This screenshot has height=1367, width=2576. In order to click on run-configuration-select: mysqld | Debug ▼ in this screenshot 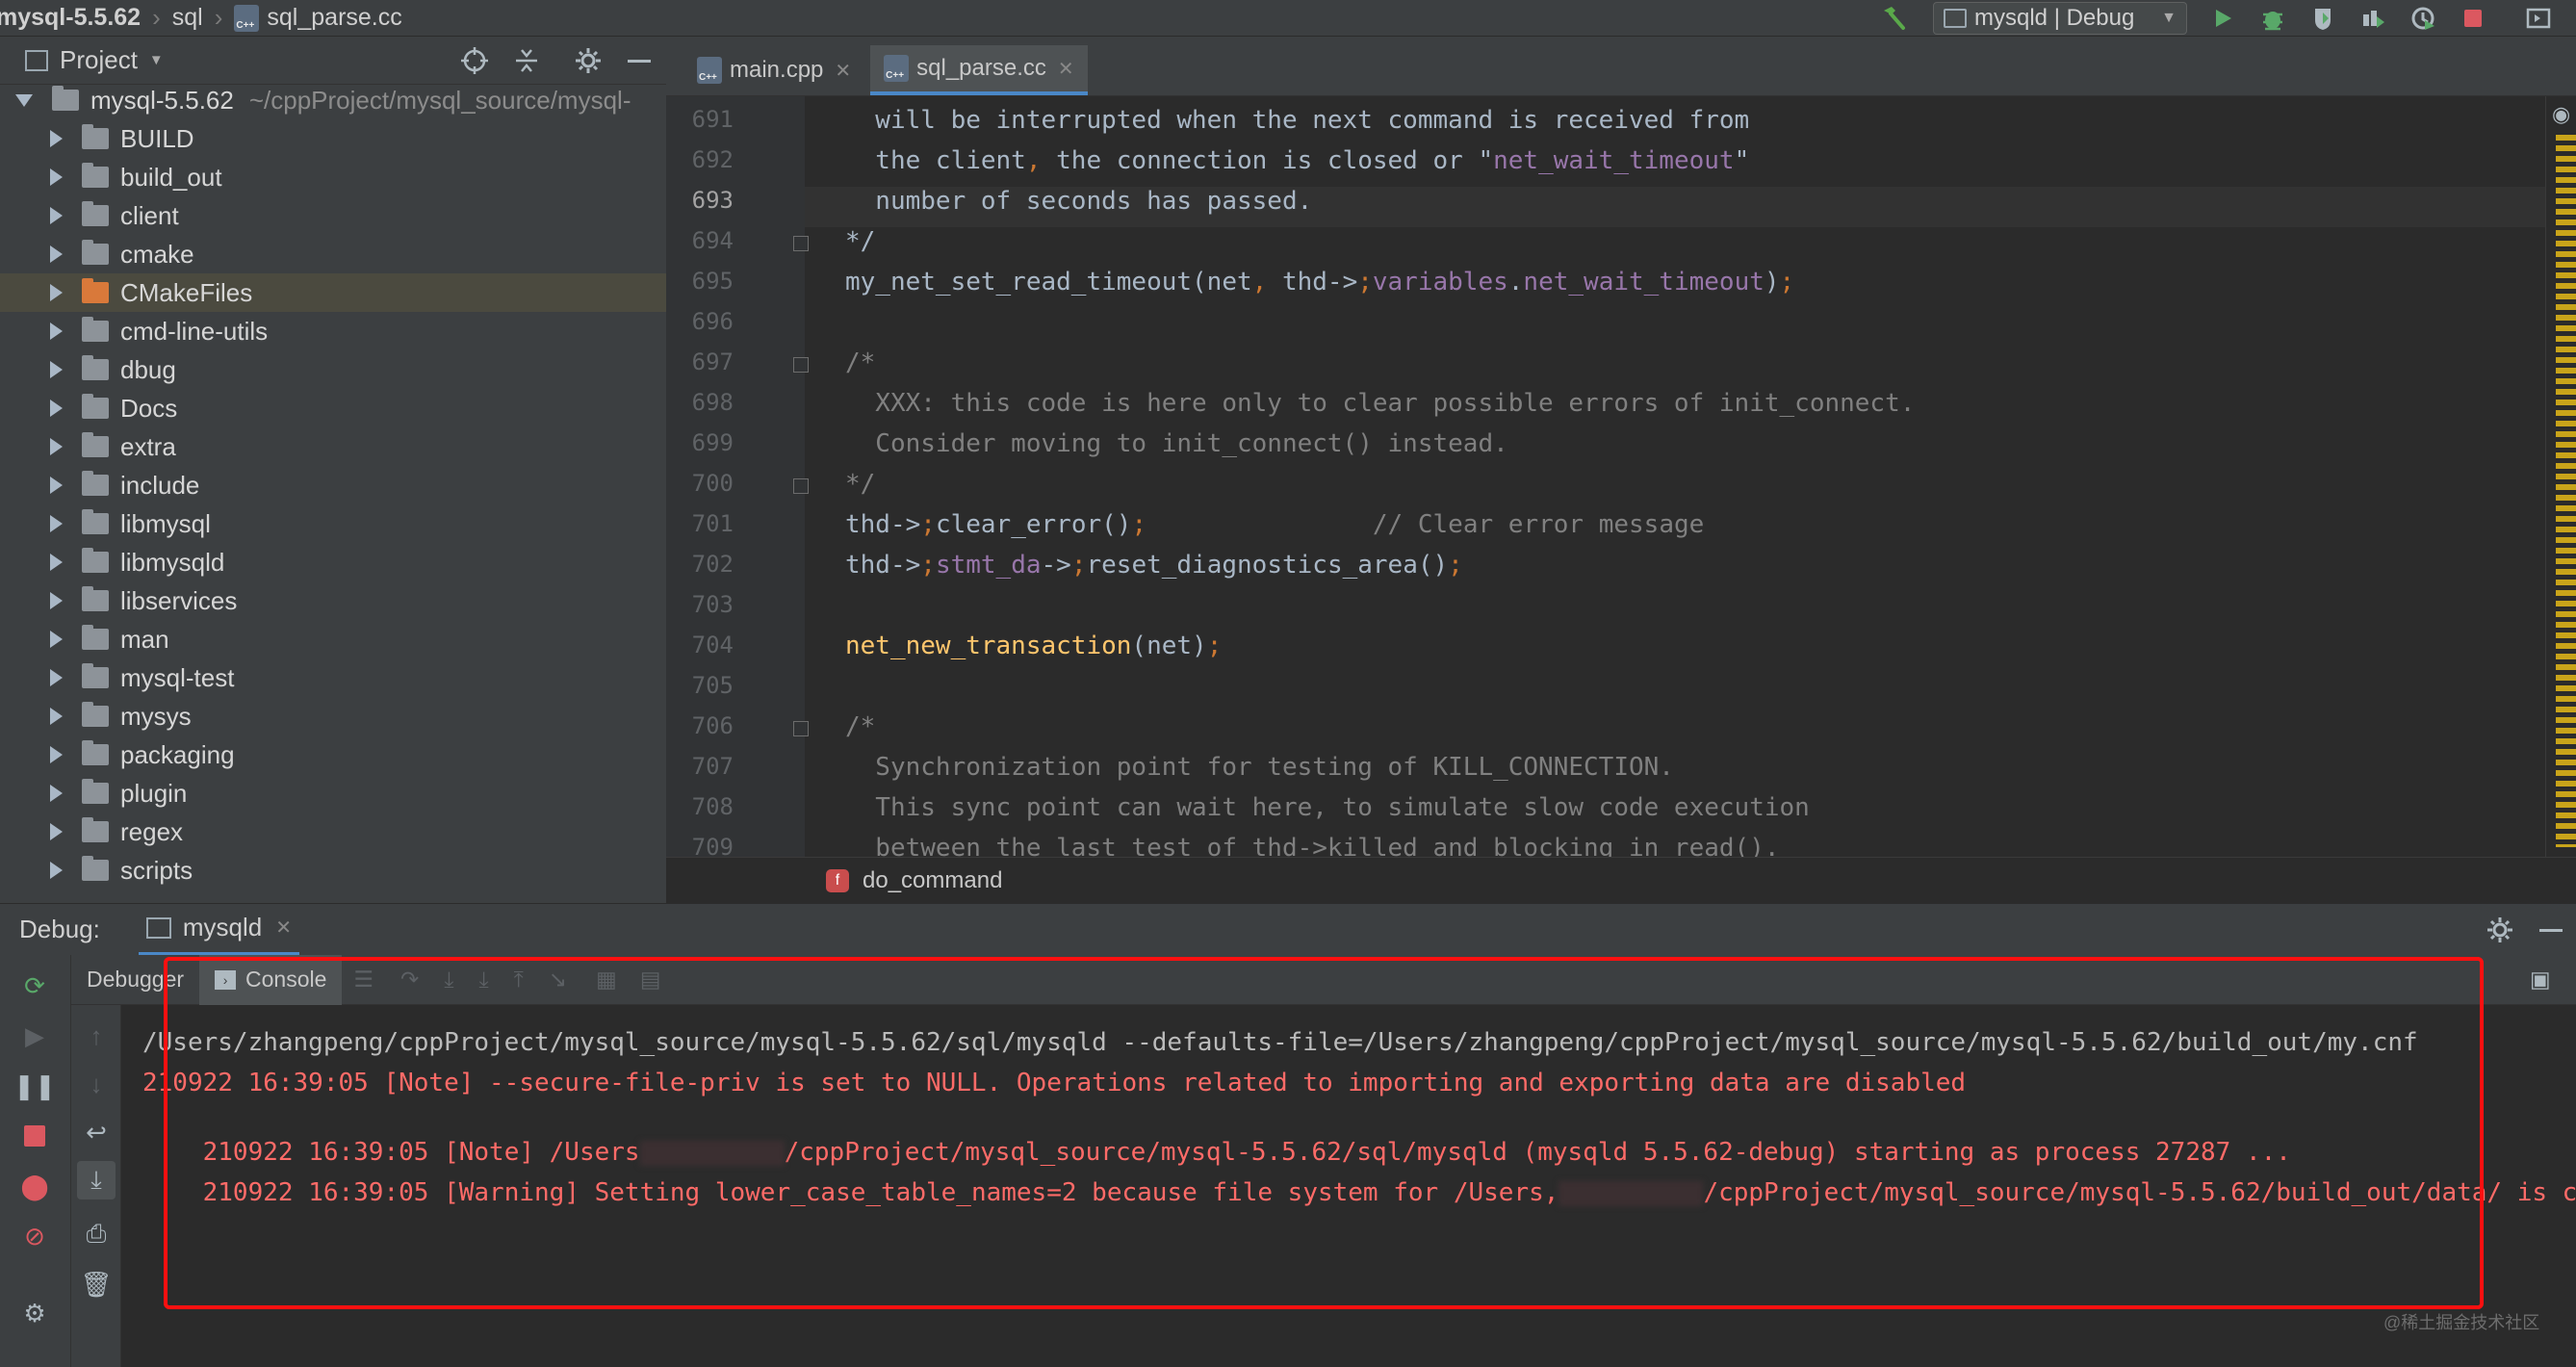, I will do `click(2060, 18)`.